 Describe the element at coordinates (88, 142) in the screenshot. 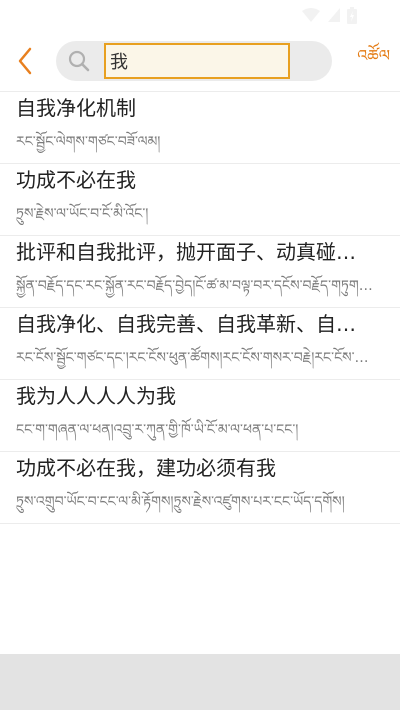

I see `result-tibetan-text: རང་སྦྱོང་ལེགས་གཙང་བཟོ་ལམ།` at that location.